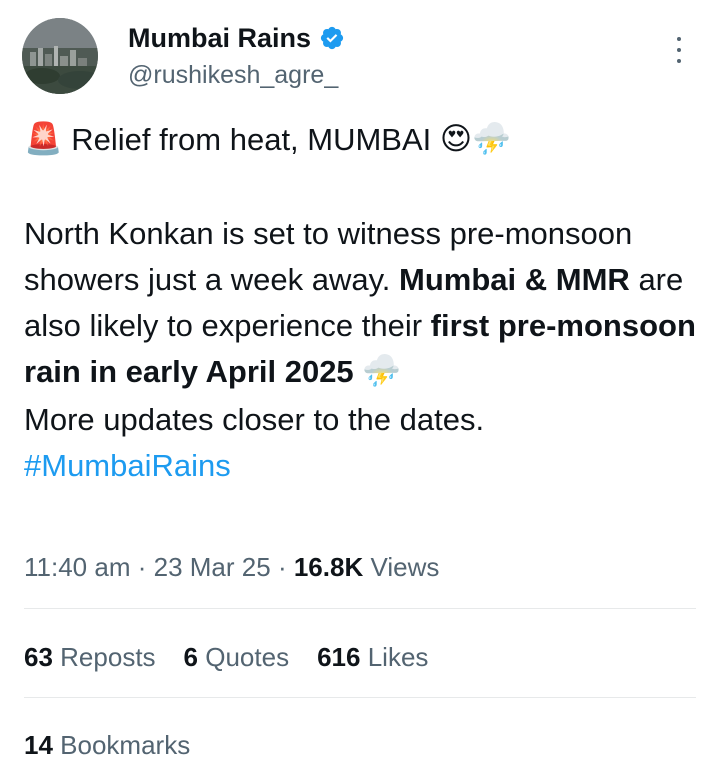 The height and width of the screenshot is (784, 720). What do you see at coordinates (38, 657) in the screenshot?
I see `reposts-count: 63` at bounding box center [38, 657].